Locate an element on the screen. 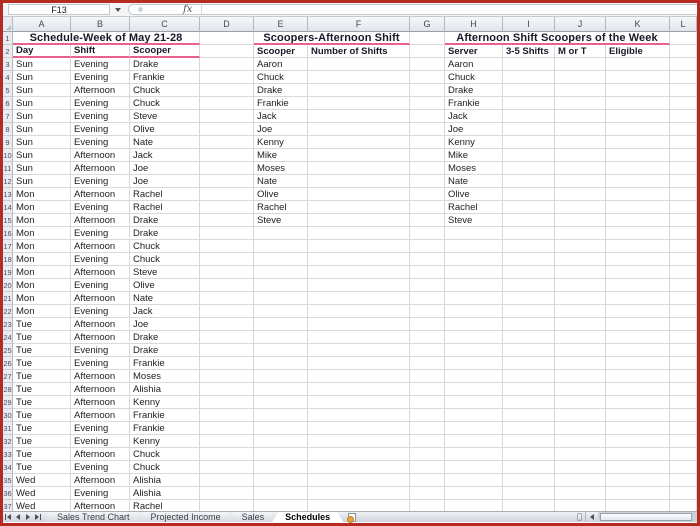 This screenshot has height=526, width=700. insert-worksheet-button is located at coordinates (352, 517).